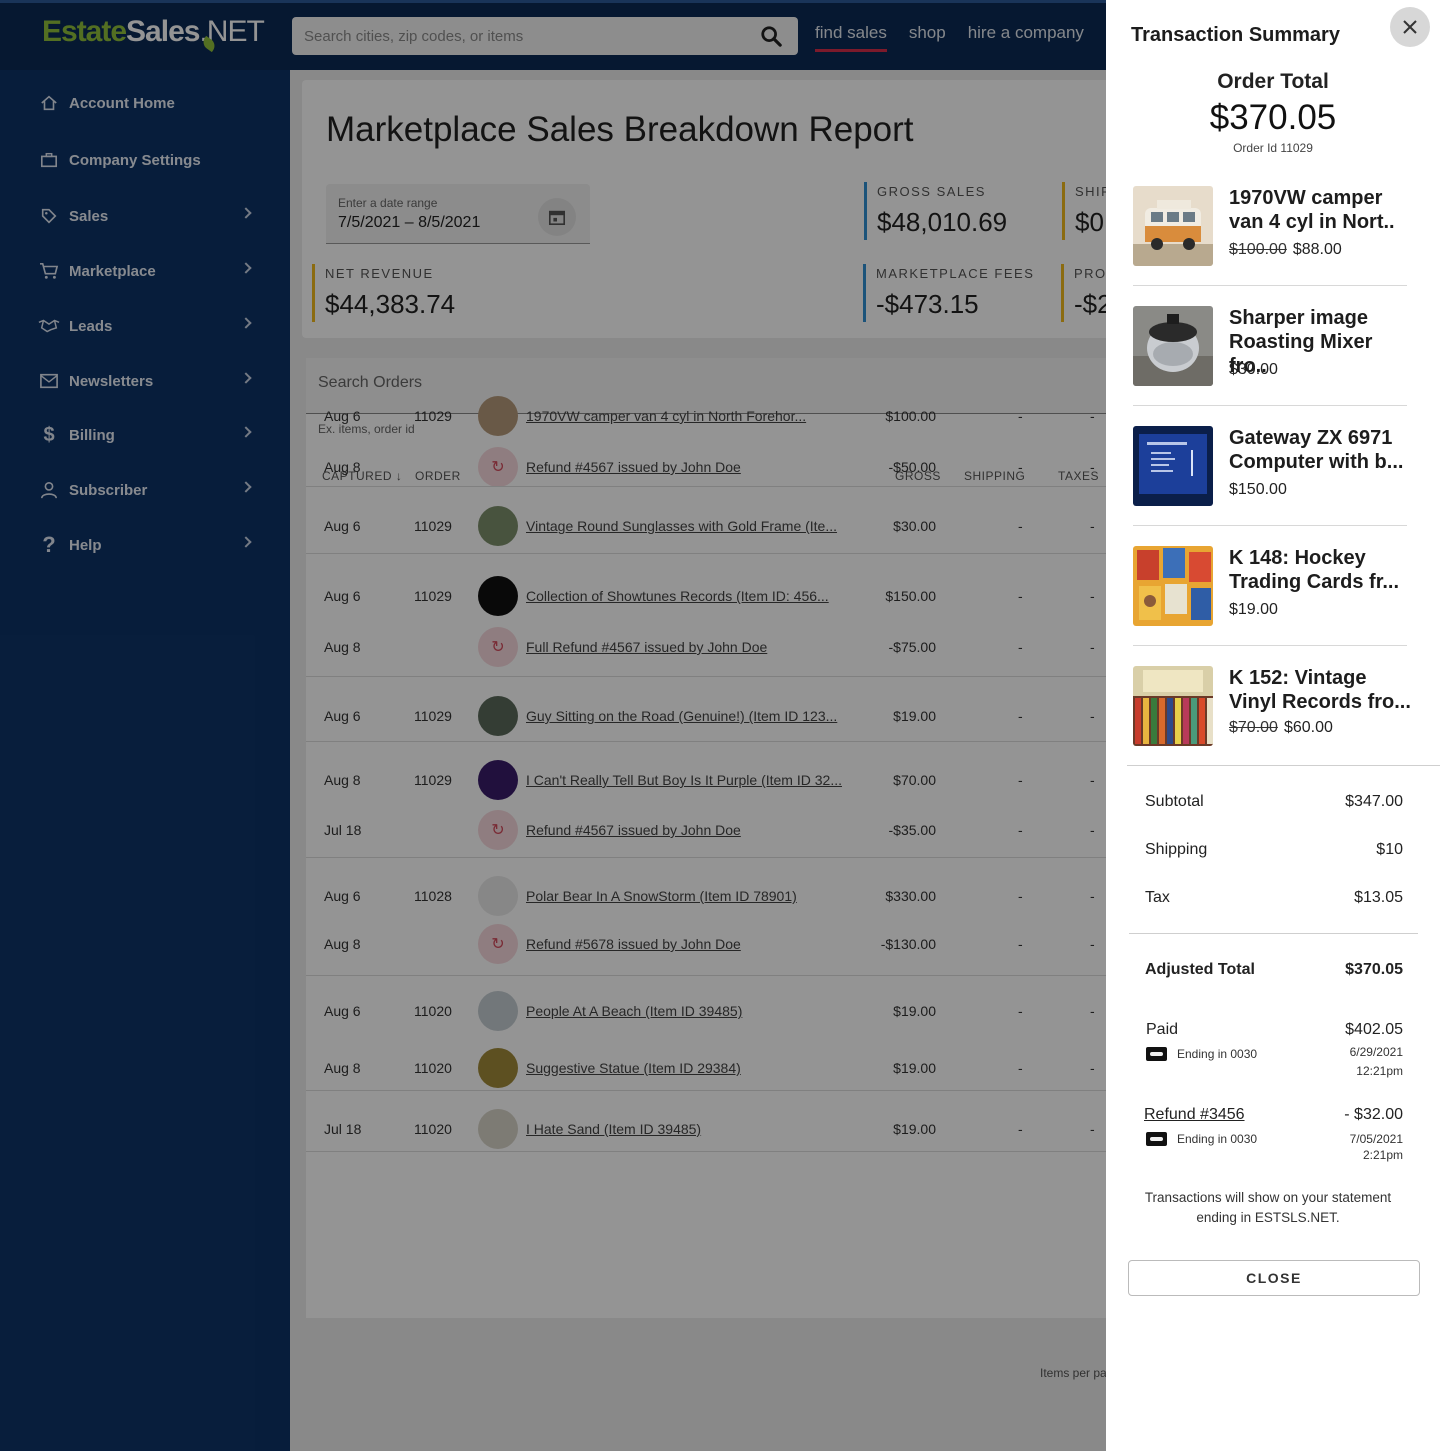  What do you see at coordinates (1376, 1061) in the screenshot?
I see `paid-date: 6/29/2021 12:21pm` at bounding box center [1376, 1061].